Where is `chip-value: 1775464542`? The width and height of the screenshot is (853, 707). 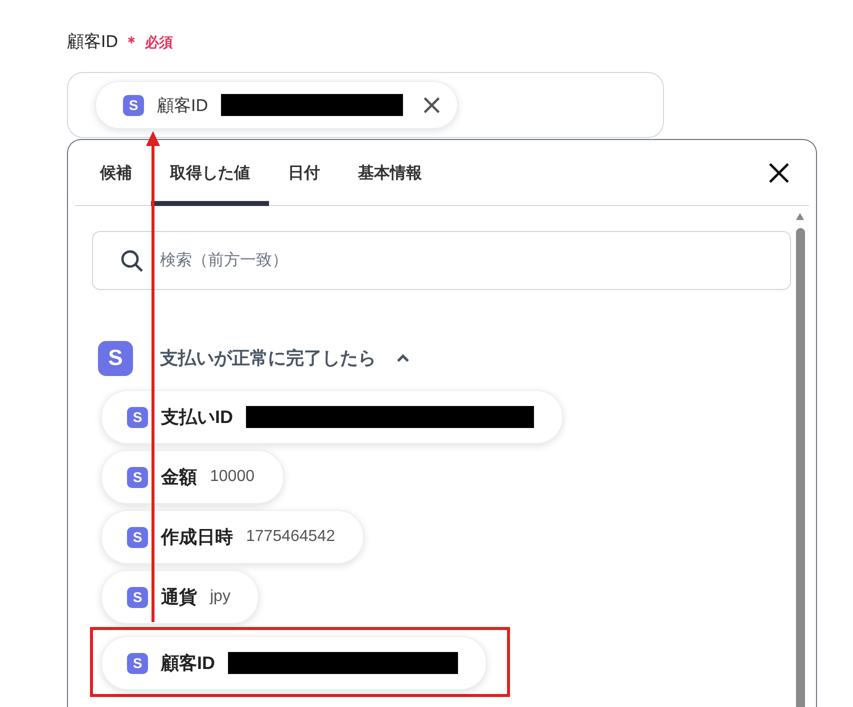 chip-value: 1775464542 is located at coordinates (290, 537).